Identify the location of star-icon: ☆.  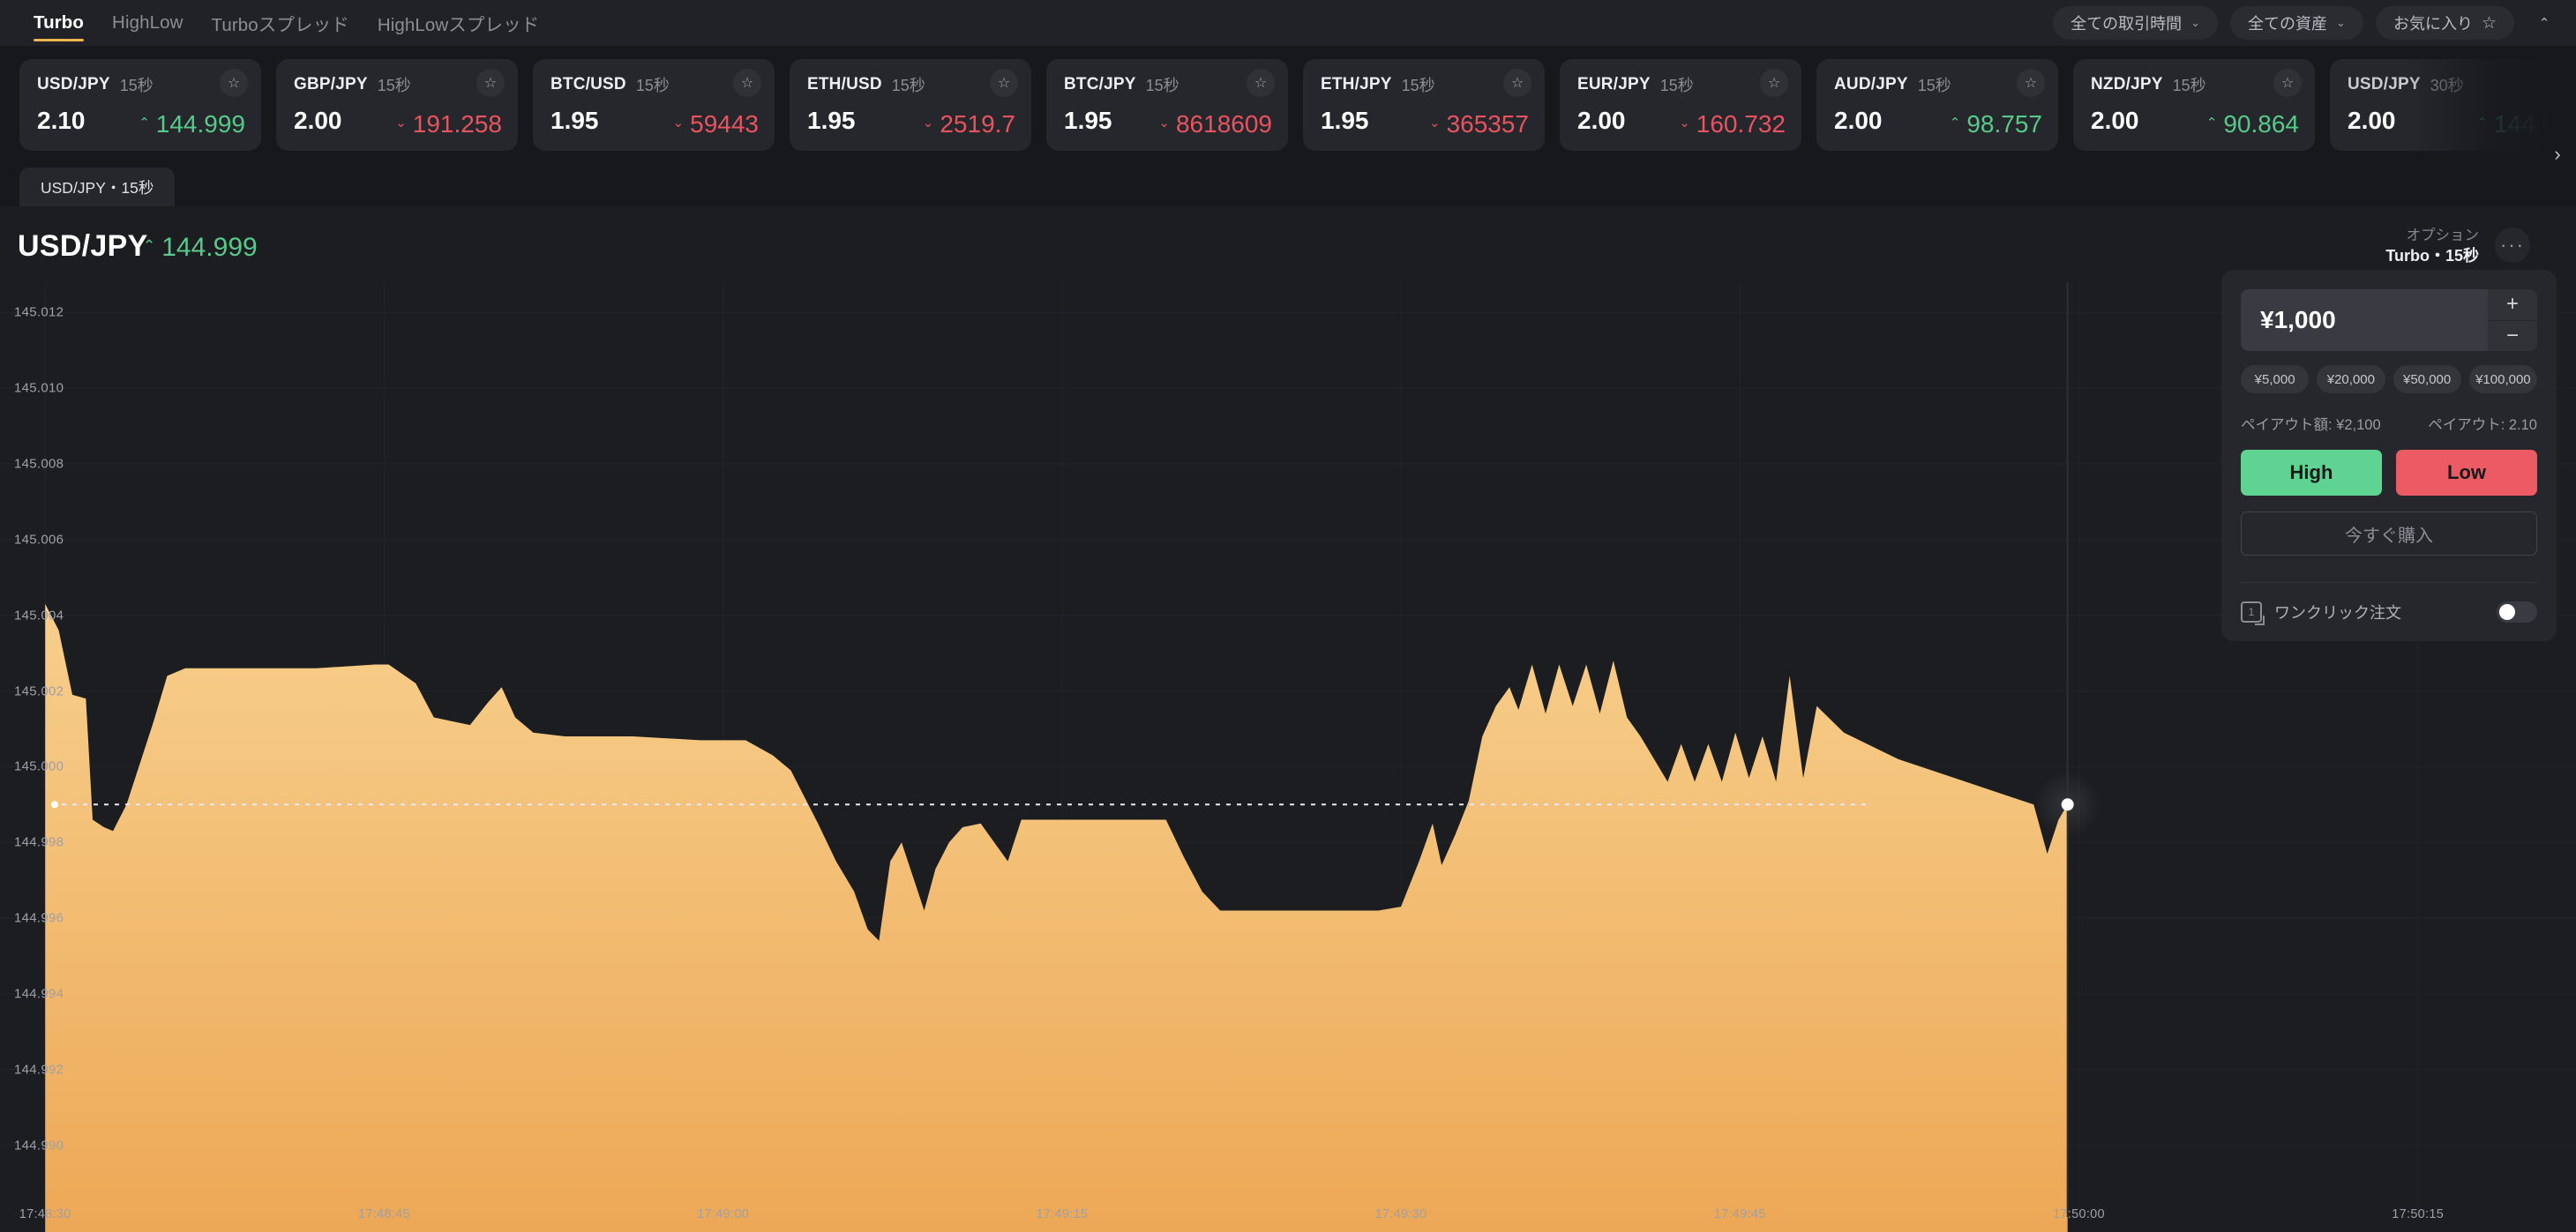
(2489, 23).